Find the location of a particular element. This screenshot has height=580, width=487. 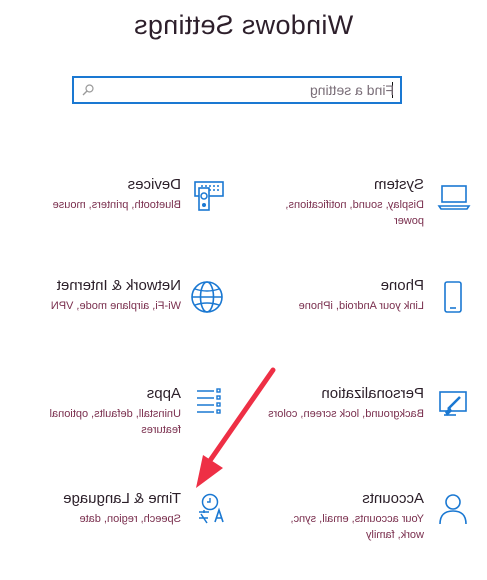

tile-label: Accounts is located at coordinates (393, 498).